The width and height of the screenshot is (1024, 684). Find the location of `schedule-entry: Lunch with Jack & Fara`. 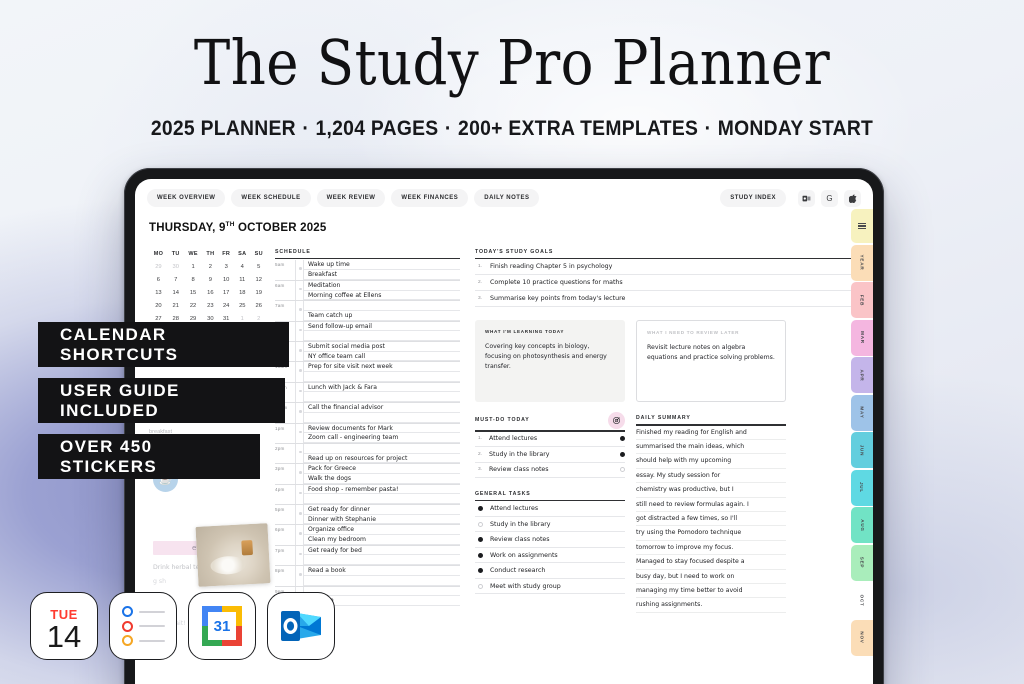

schedule-entry: Lunch with Jack & Fara is located at coordinates (382, 388).